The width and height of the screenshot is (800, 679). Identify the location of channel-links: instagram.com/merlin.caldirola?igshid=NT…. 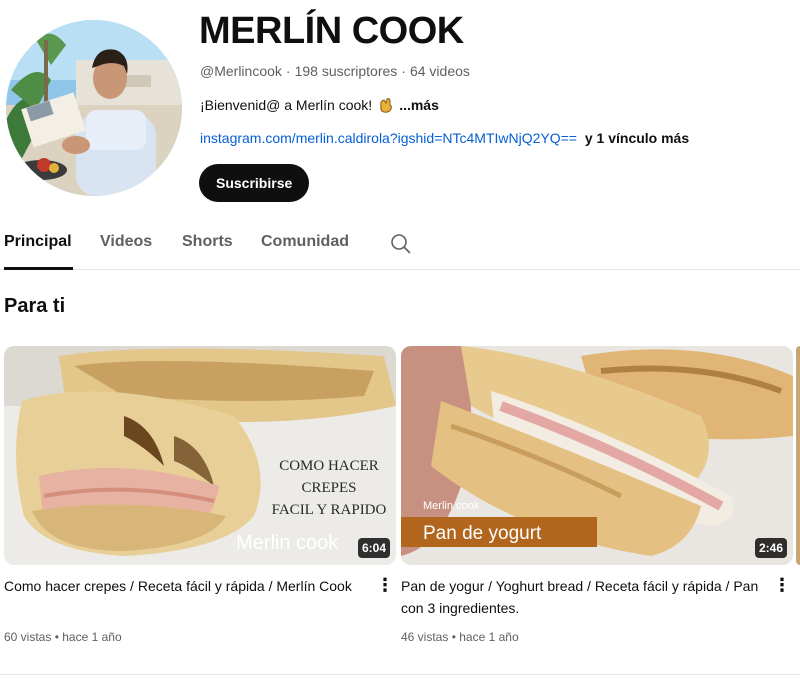
(444, 138).